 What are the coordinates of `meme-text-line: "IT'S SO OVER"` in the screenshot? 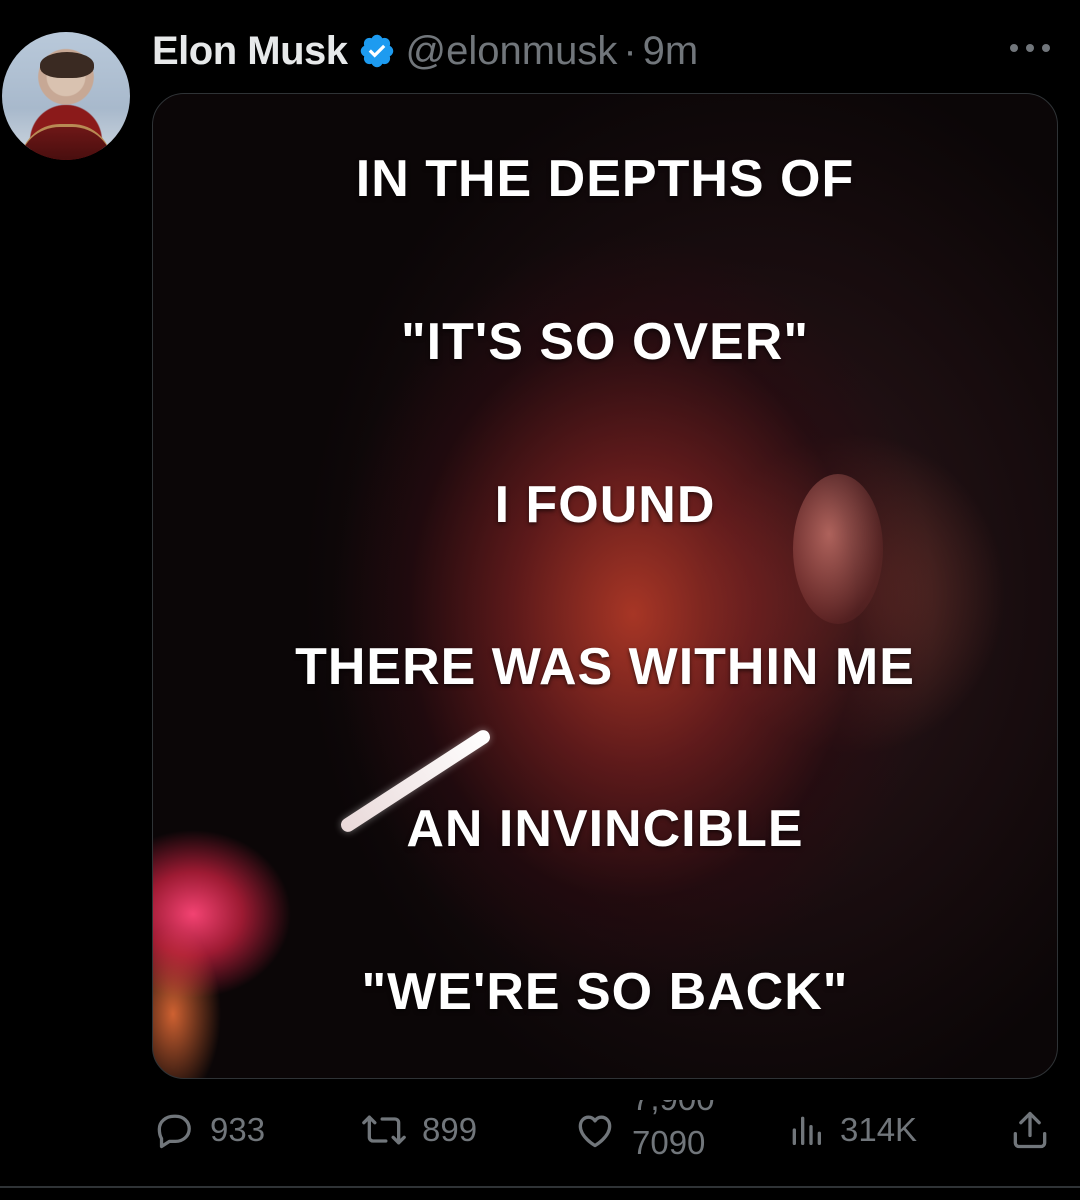 It's located at (605, 342).